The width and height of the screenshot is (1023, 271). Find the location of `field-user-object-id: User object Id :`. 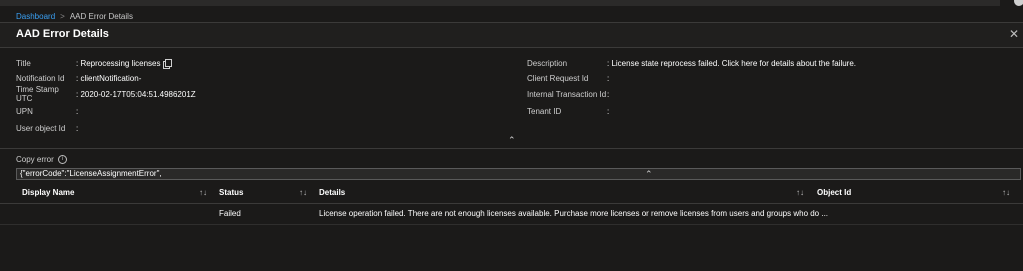

field-user-object-id: User object Id : is located at coordinates (47, 128).